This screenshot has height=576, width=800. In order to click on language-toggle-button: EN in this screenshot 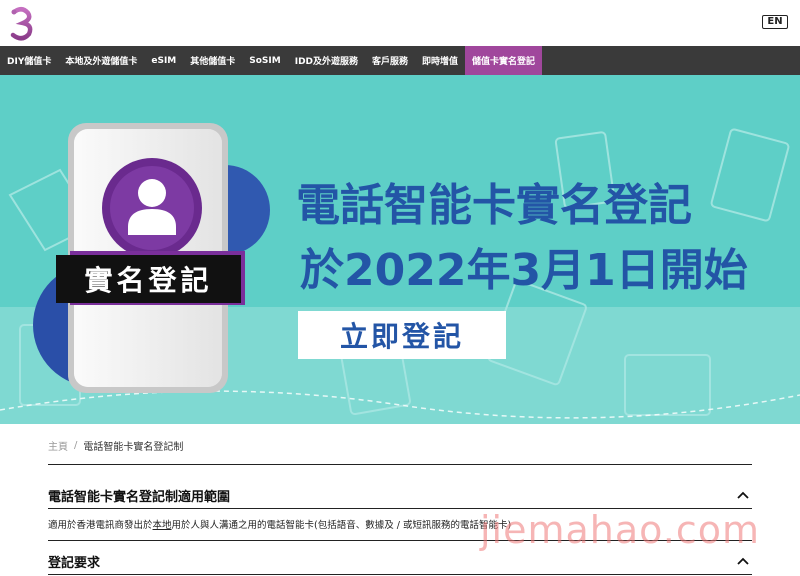, I will do `click(775, 22)`.